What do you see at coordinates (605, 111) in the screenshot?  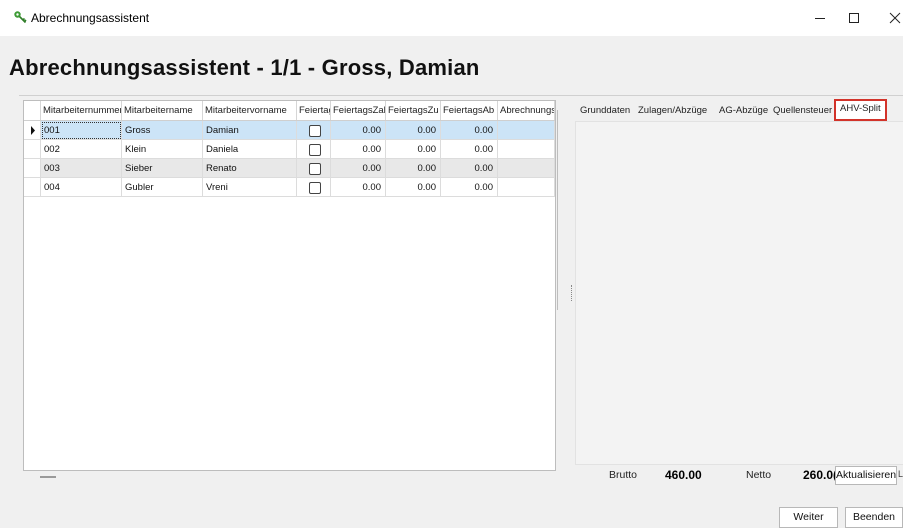 I see `tab-grunddaten: Grunddaten` at bounding box center [605, 111].